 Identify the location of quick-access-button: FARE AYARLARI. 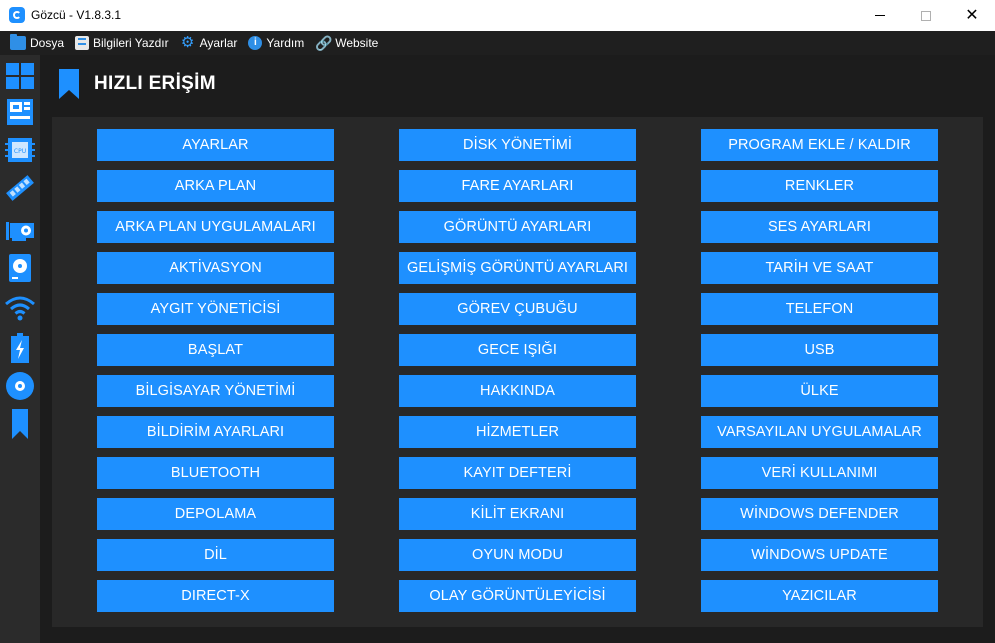
(517, 186).